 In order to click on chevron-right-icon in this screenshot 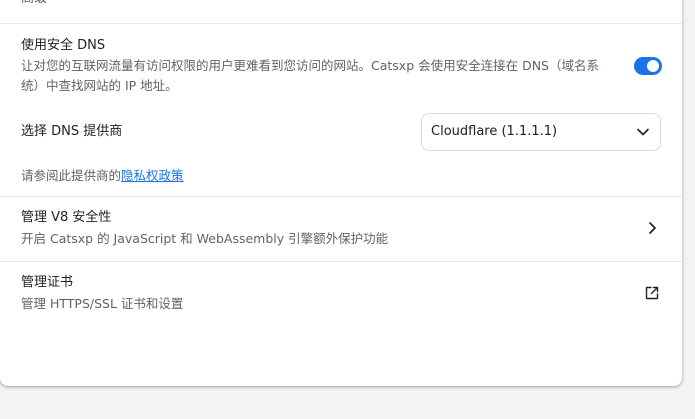, I will do `click(652, 229)`.